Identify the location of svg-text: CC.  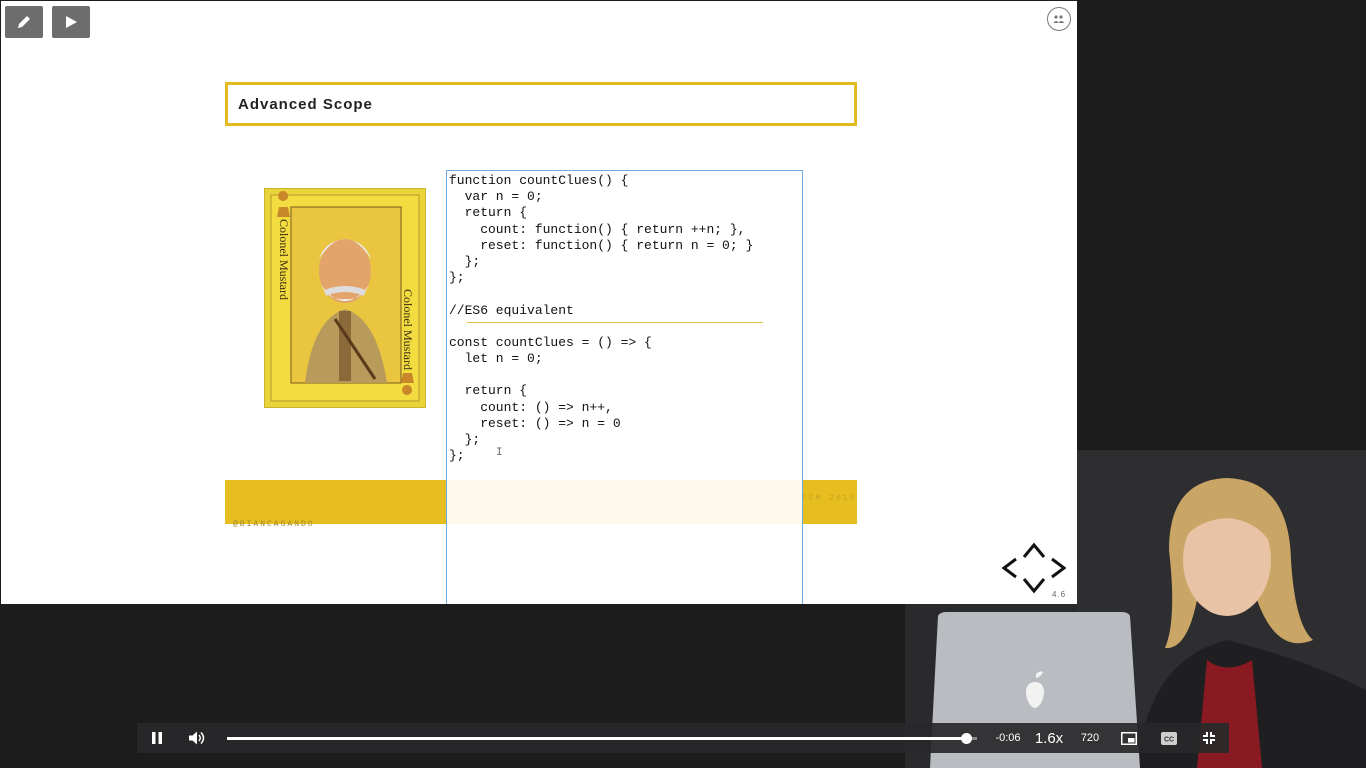
(1169, 739).